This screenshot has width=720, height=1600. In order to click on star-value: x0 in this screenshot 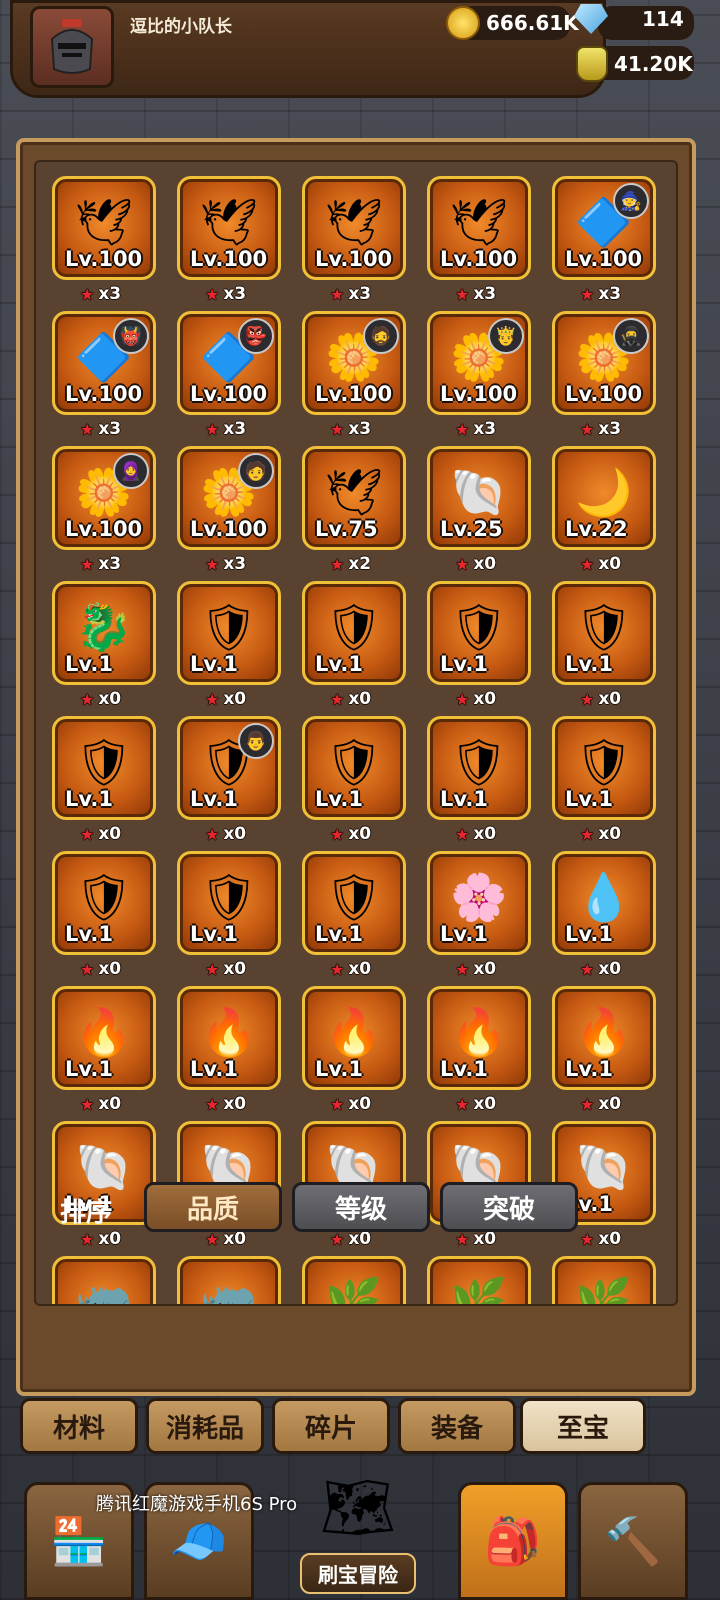, I will do `click(235, 969)`.